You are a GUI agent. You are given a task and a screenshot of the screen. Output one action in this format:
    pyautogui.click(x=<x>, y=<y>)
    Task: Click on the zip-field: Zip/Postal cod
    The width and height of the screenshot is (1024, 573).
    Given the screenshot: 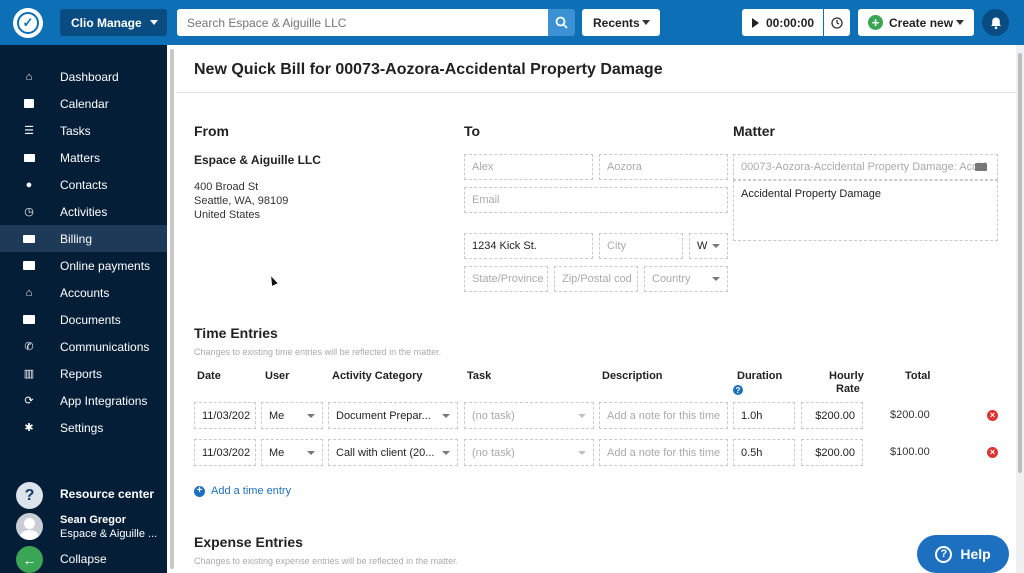 What is the action you would take?
    pyautogui.click(x=596, y=279)
    